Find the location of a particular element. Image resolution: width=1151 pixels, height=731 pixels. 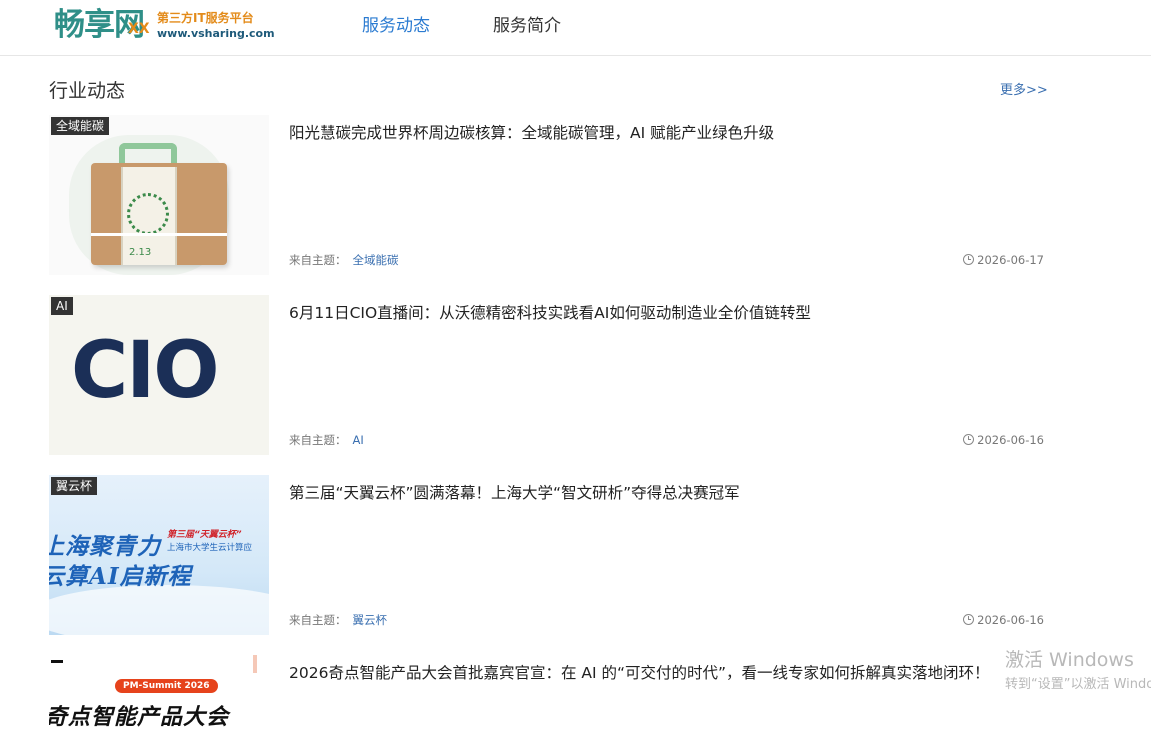

article-title: 阳光慧碳完成世界杯周边碳核算：全域能碳管理，AI 赋能产业绿色升级 is located at coordinates (531, 133).